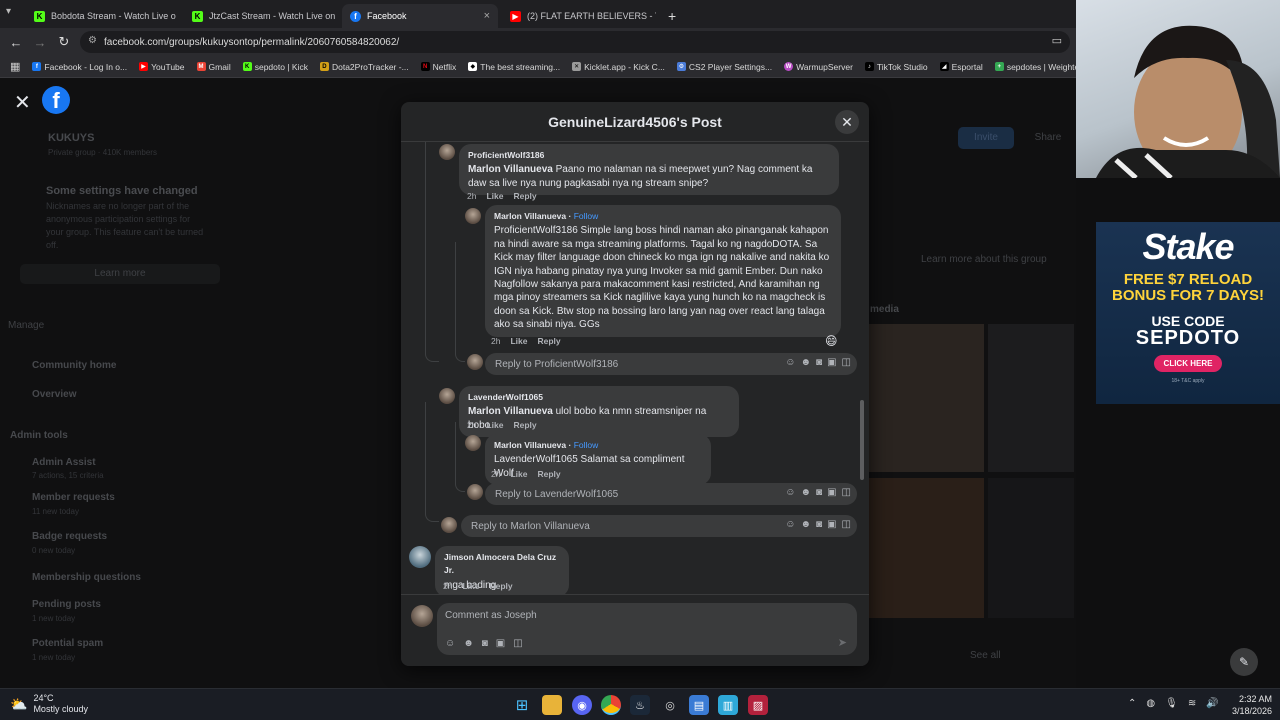  Describe the element at coordinates (15, 66) in the screenshot. I see `apps-grid-icon: ▦` at that location.